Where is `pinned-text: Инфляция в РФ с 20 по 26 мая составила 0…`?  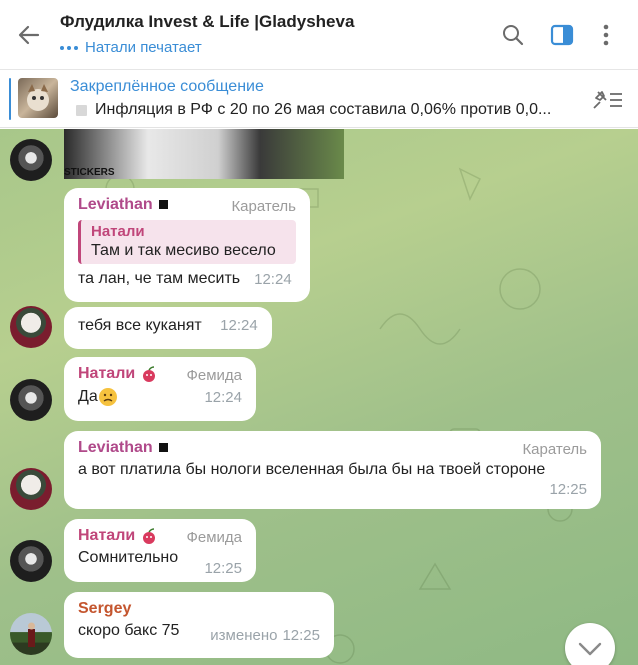 pinned-text: Инфляция в РФ с 20 по 26 мая составила 0… is located at coordinates (323, 109).